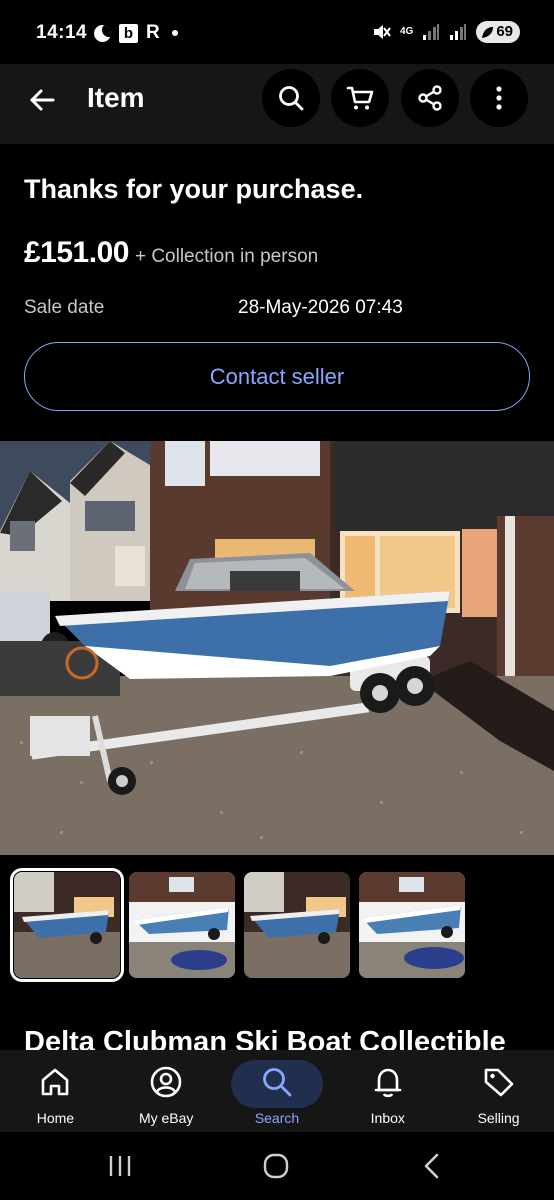  Describe the element at coordinates (166, 1082) in the screenshot. I see `user-icon` at that location.